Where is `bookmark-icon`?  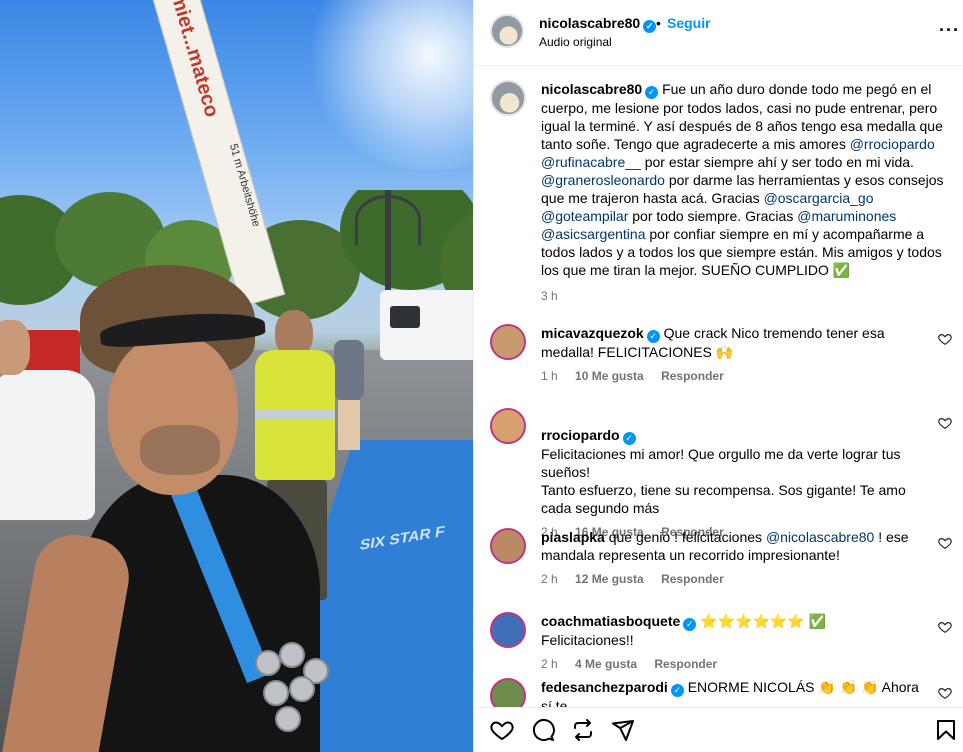
bookmark-icon is located at coordinates (946, 730).